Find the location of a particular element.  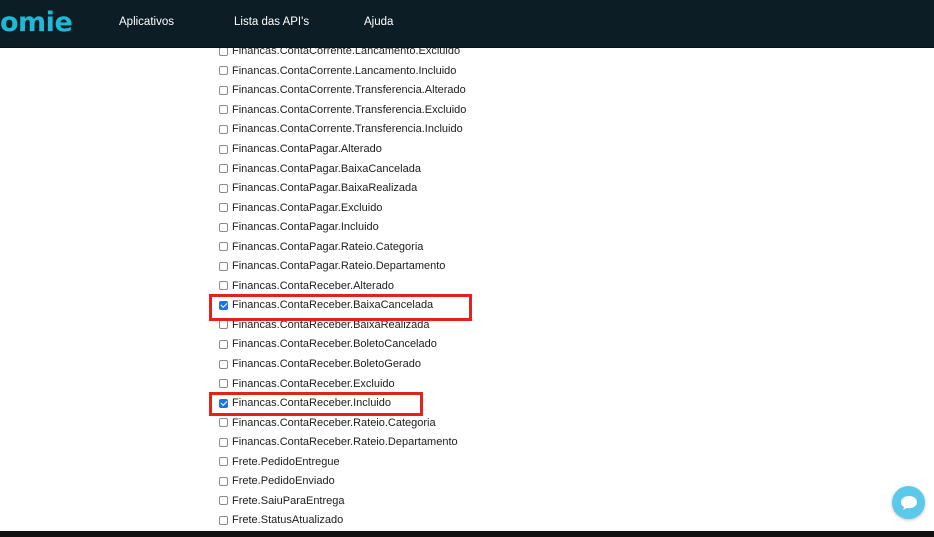

event-row: Frete.PedidoEnviado is located at coordinates (342, 482).